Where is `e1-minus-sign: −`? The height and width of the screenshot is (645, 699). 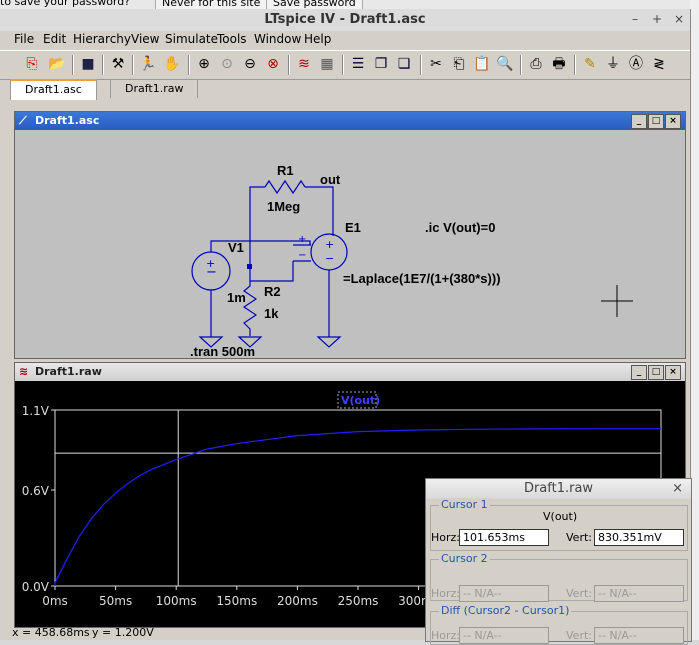
e1-minus-sign: − is located at coordinates (329, 258).